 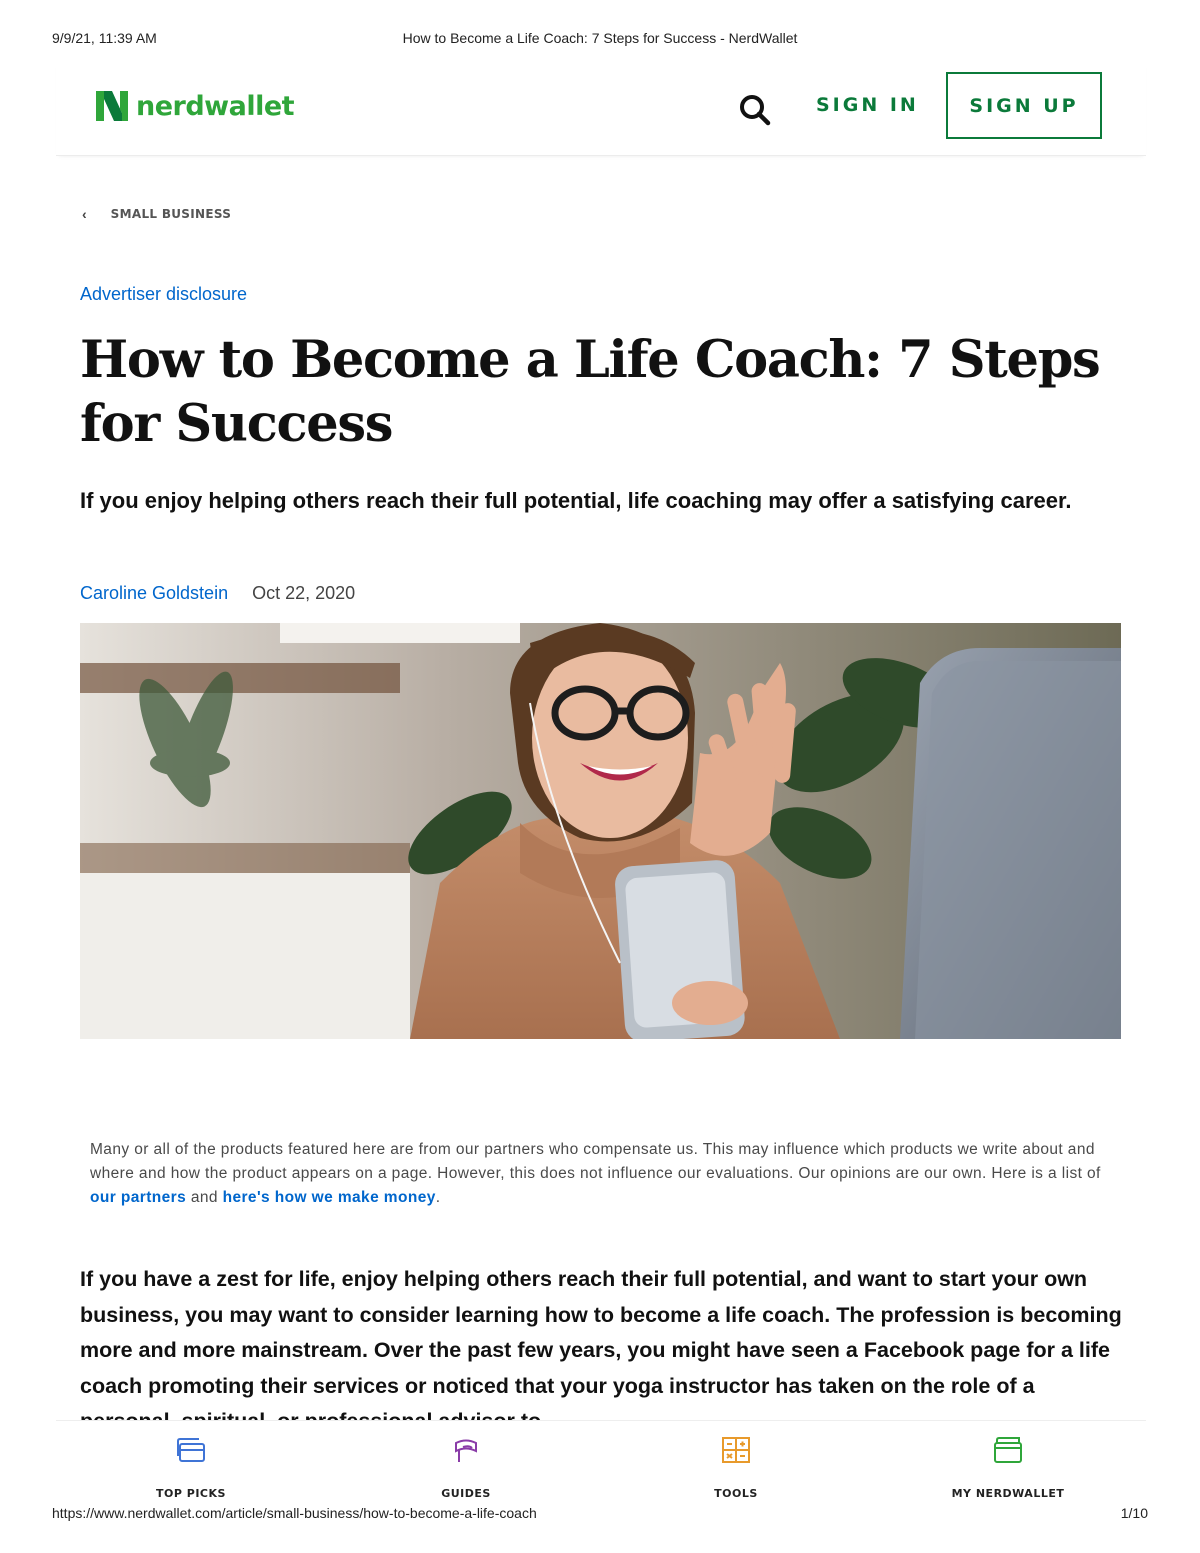 I want to click on nav-label: TOOLS, so click(x=736, y=1493).